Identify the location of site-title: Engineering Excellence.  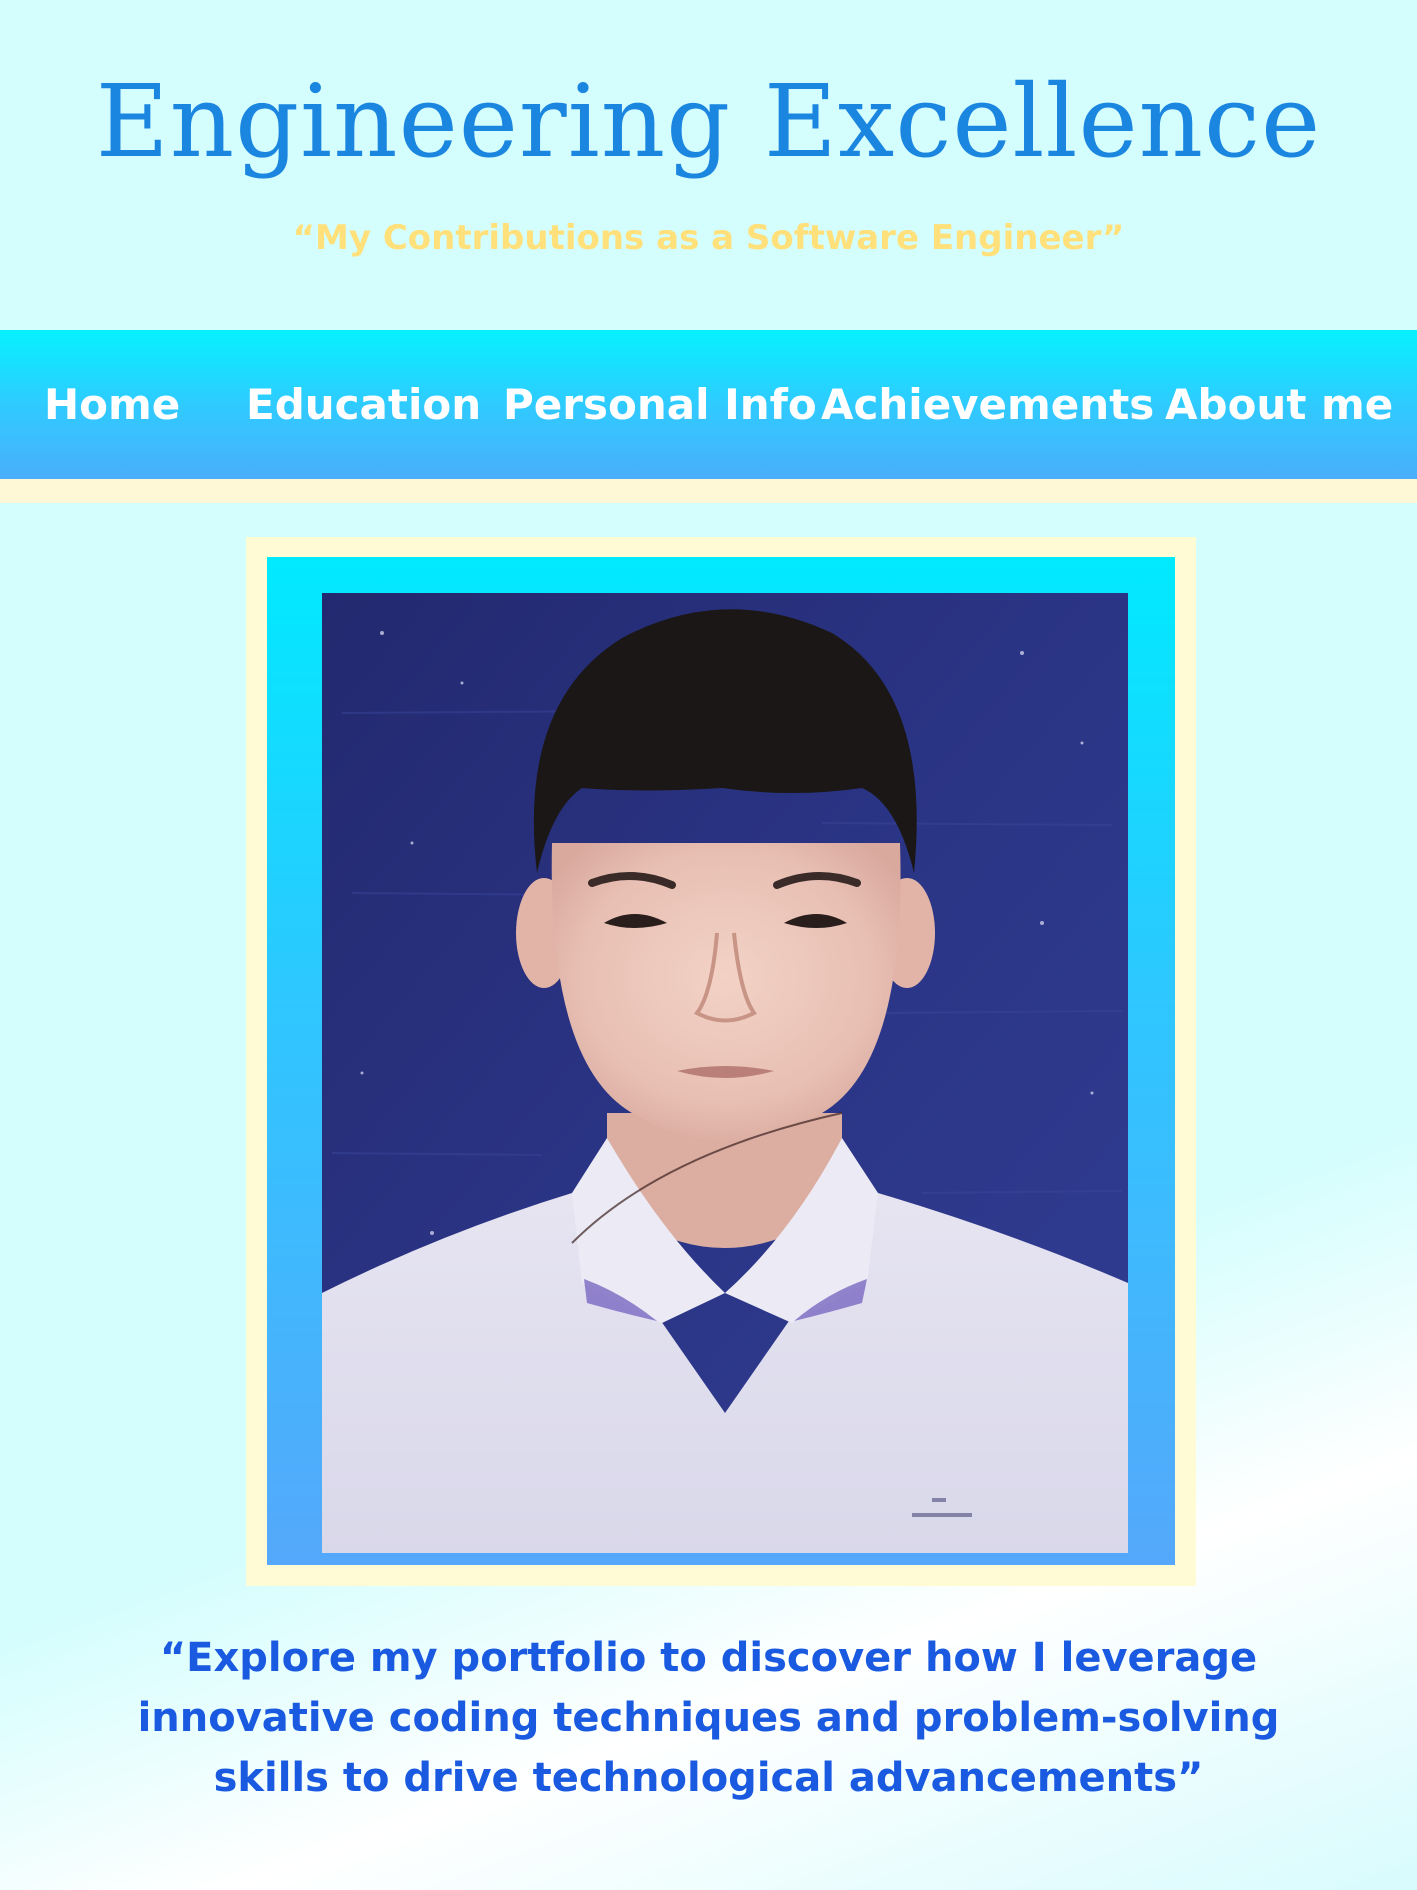
(708, 121).